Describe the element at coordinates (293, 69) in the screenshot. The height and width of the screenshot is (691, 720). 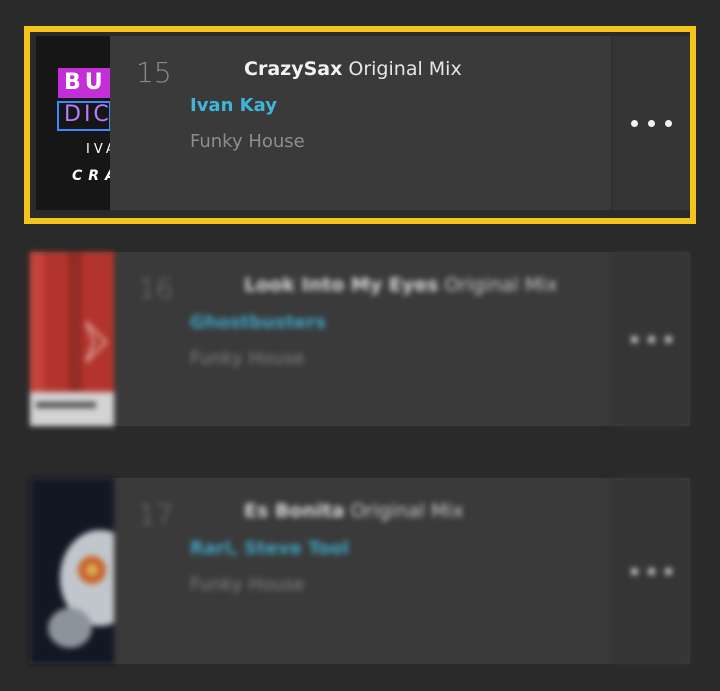
I see `track-name: CrazySax` at that location.